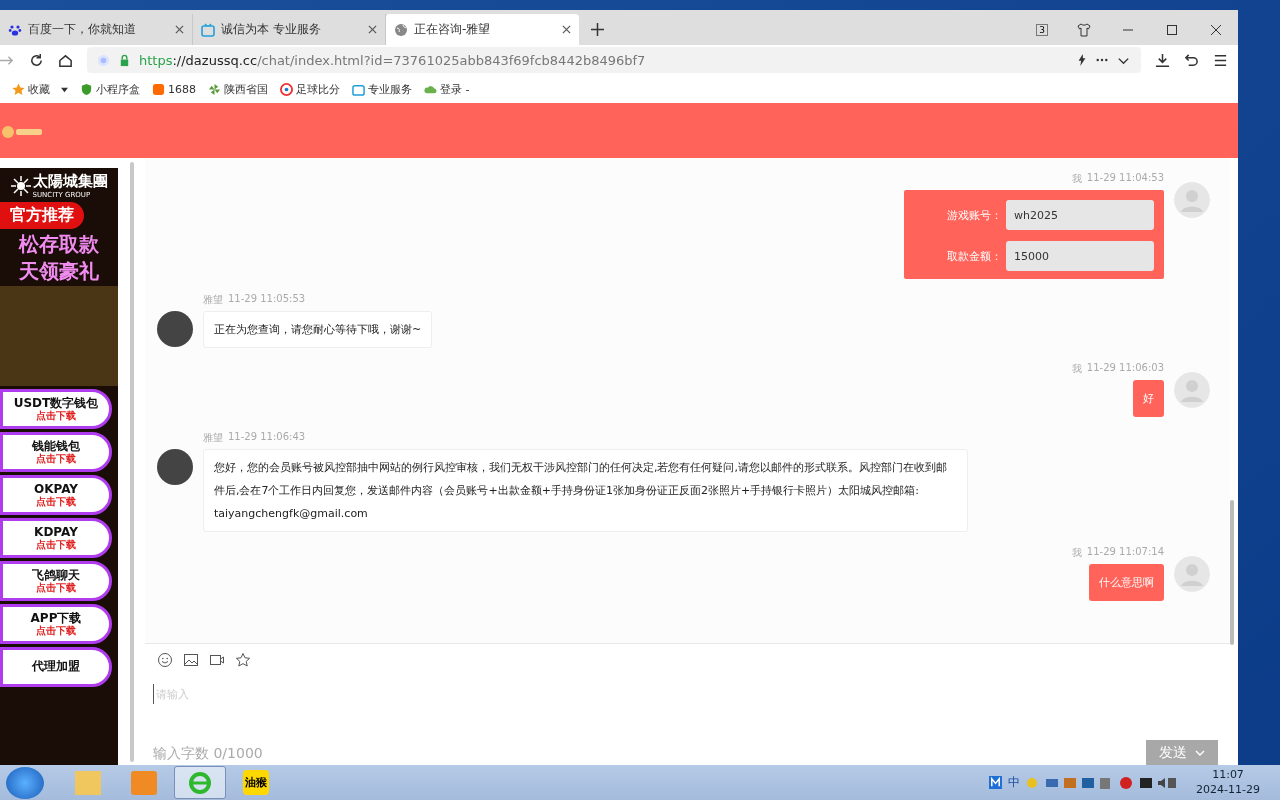  I want to click on shirt-icon, so click(1084, 29).